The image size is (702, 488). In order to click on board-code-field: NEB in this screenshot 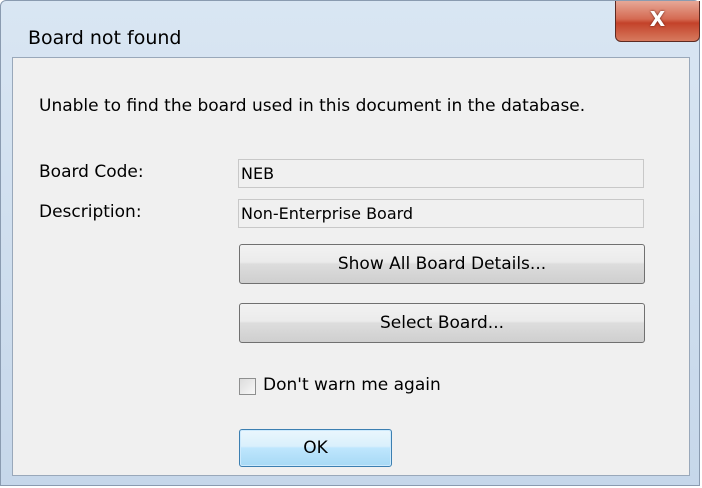, I will do `click(441, 173)`.